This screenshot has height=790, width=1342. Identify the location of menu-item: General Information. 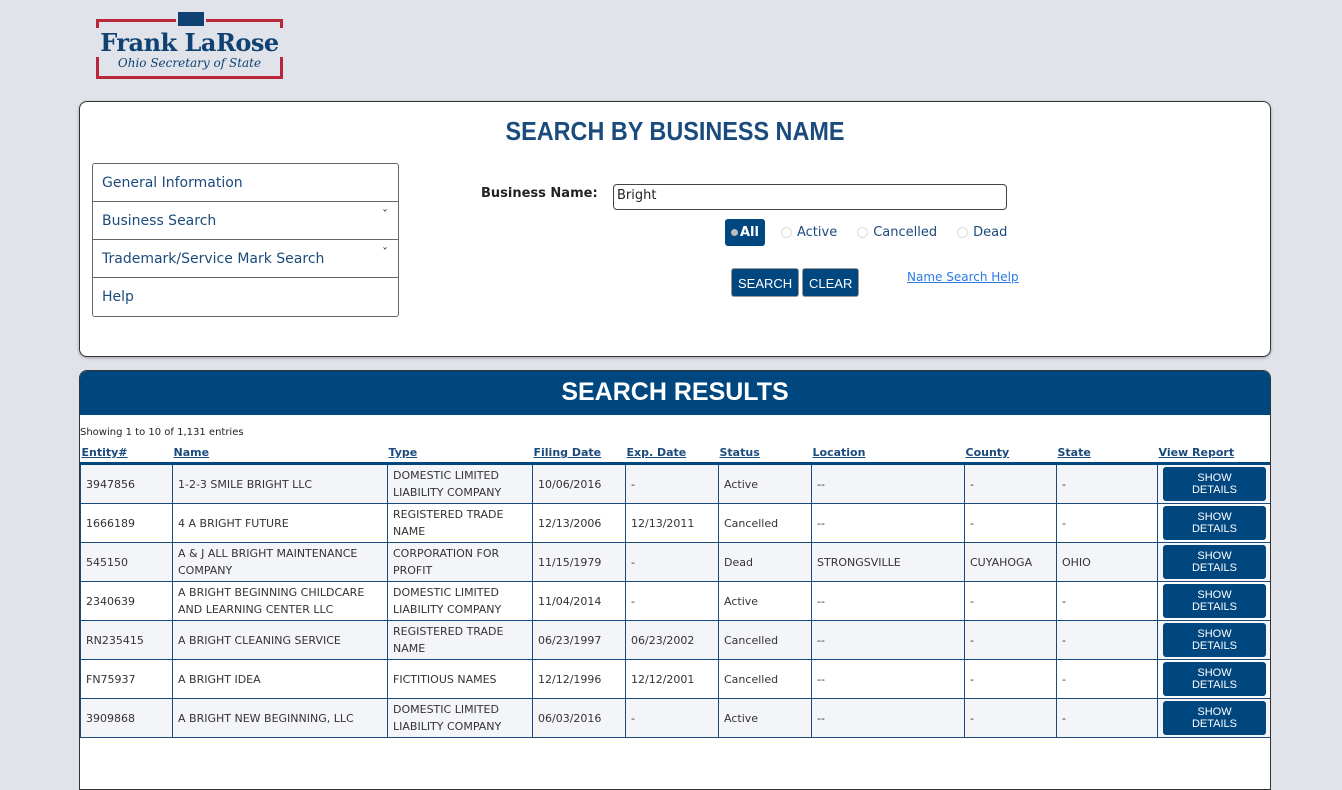
(245, 183).